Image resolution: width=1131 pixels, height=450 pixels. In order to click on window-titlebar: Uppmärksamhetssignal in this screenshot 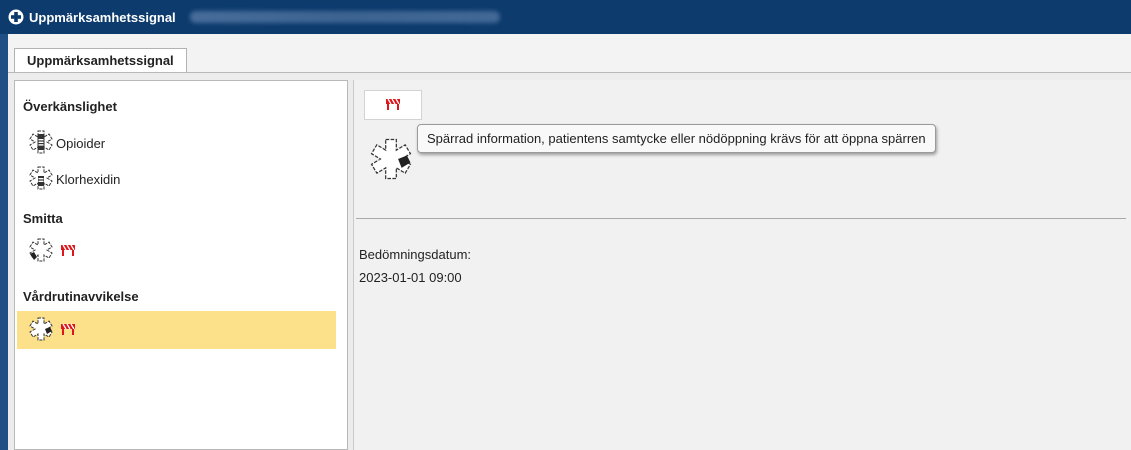, I will do `click(565, 17)`.